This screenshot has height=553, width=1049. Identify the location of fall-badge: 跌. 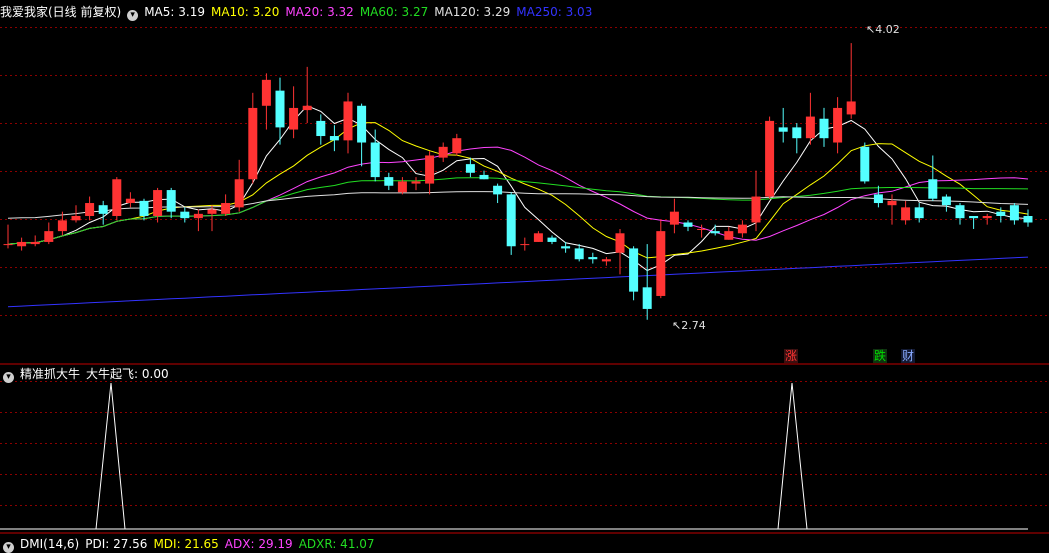
(880, 356).